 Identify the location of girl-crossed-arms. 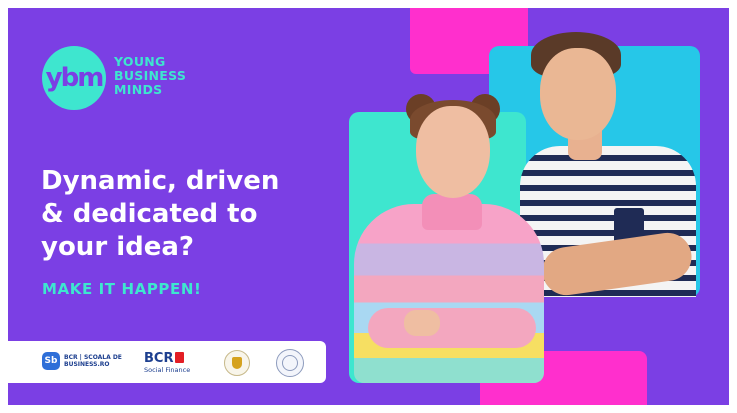
(452, 328).